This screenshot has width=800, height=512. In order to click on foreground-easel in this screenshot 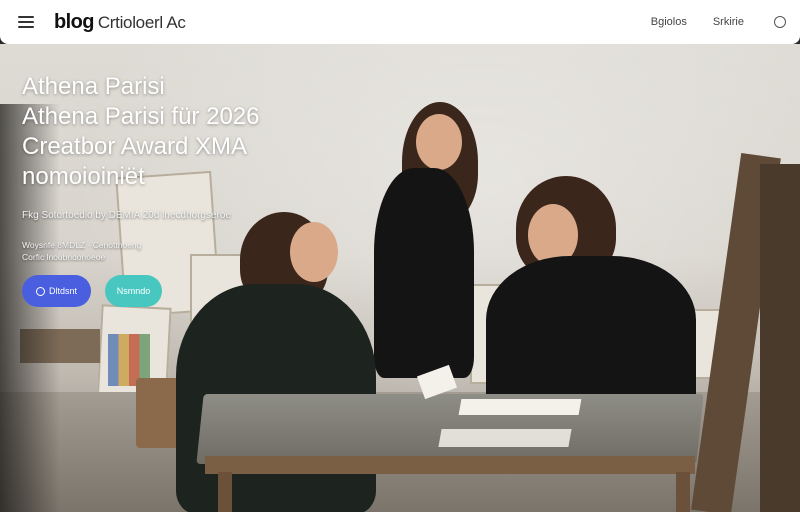, I will do `click(780, 338)`.